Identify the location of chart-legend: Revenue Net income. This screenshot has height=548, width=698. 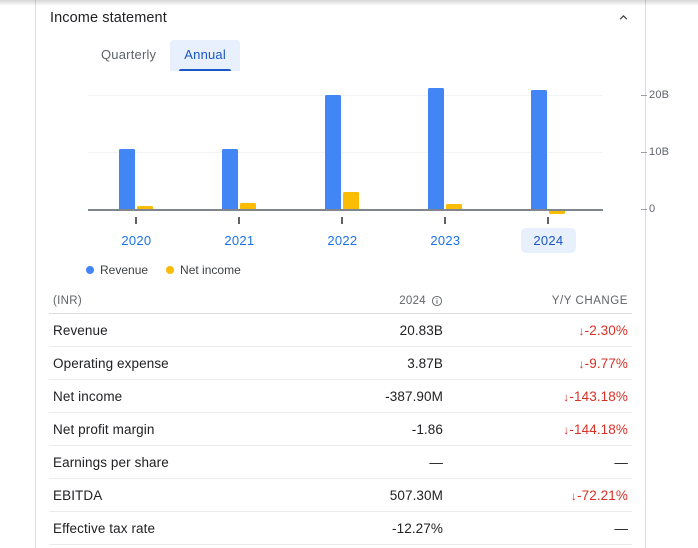
(163, 270).